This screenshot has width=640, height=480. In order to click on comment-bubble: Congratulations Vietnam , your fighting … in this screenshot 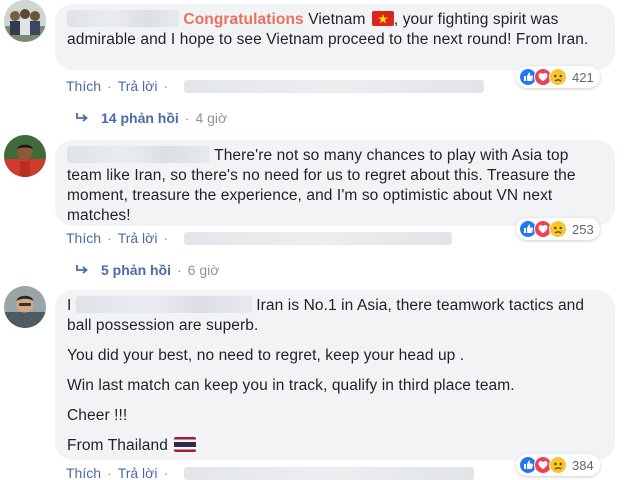, I will do `click(335, 37)`.